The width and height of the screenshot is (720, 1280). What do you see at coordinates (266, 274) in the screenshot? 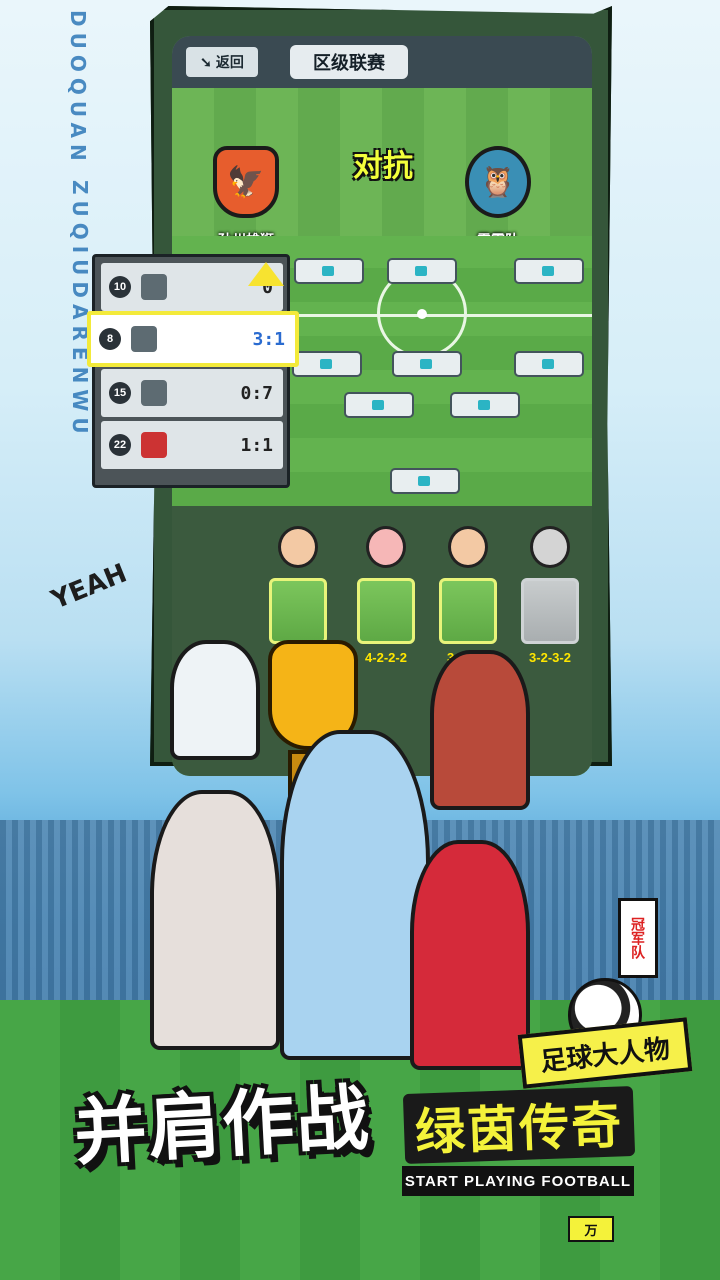
I see `rank-up-arrow-icon` at bounding box center [266, 274].